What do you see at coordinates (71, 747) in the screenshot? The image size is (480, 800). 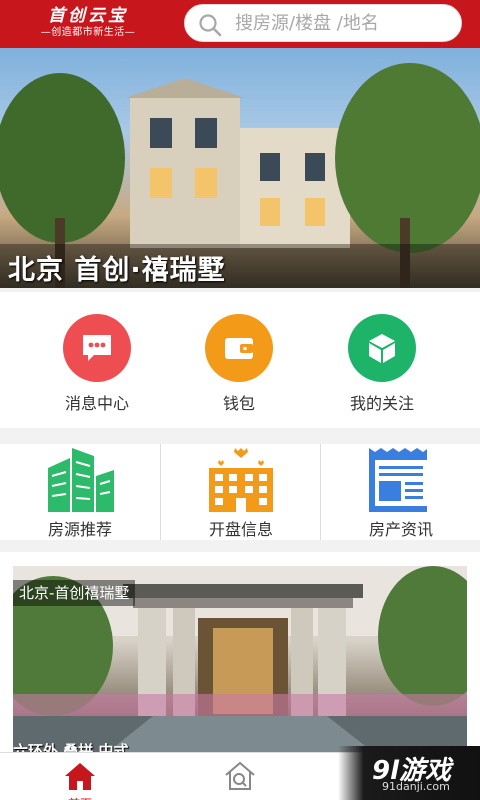 I see `card-subtitle: 六环外 叠拼 中式` at bounding box center [71, 747].